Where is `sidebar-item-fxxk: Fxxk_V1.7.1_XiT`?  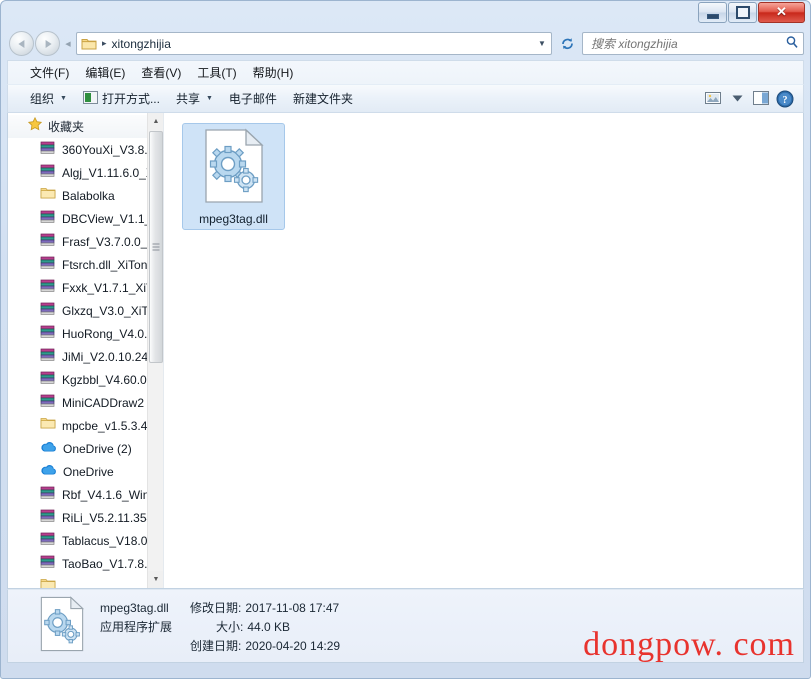
sidebar-item-fxxk: Fxxk_V1.7.1_XiT is located at coordinates (85, 287).